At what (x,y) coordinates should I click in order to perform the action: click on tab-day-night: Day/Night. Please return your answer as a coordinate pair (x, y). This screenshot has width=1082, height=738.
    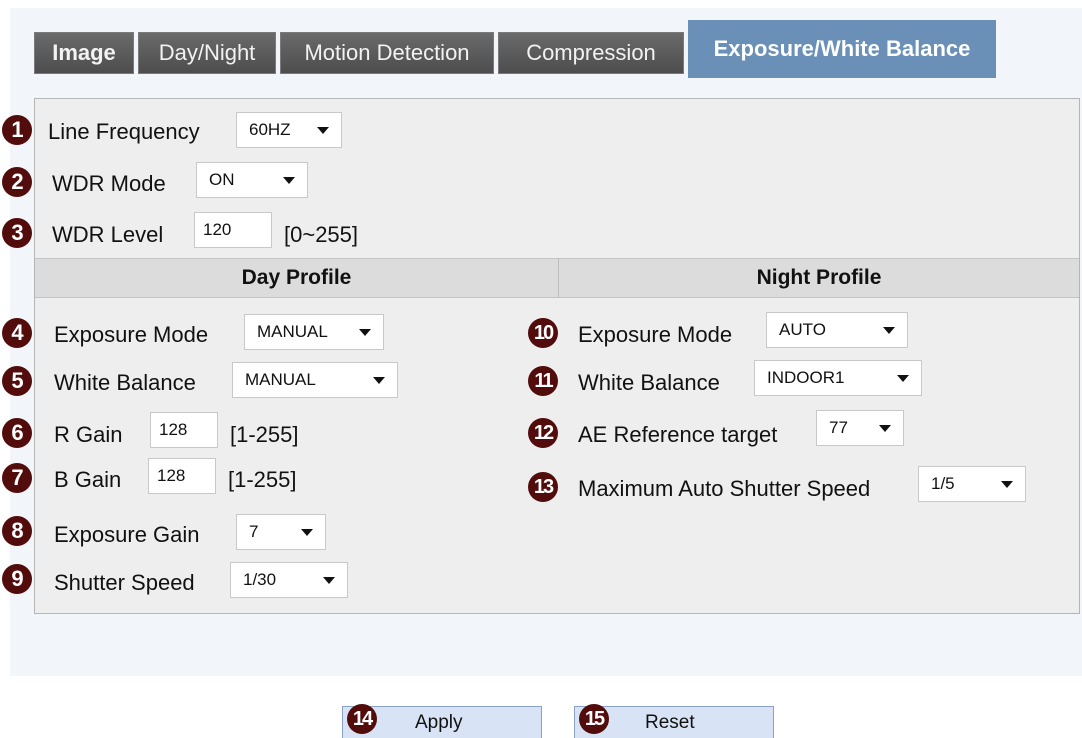
    Looking at the image, I should click on (207, 53).